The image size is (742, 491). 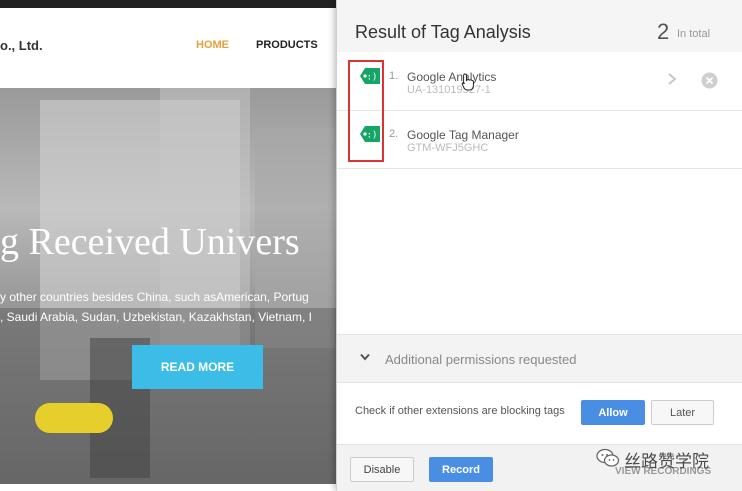 What do you see at coordinates (481, 359) in the screenshot?
I see `permissions-label: Additional permissions requested` at bounding box center [481, 359].